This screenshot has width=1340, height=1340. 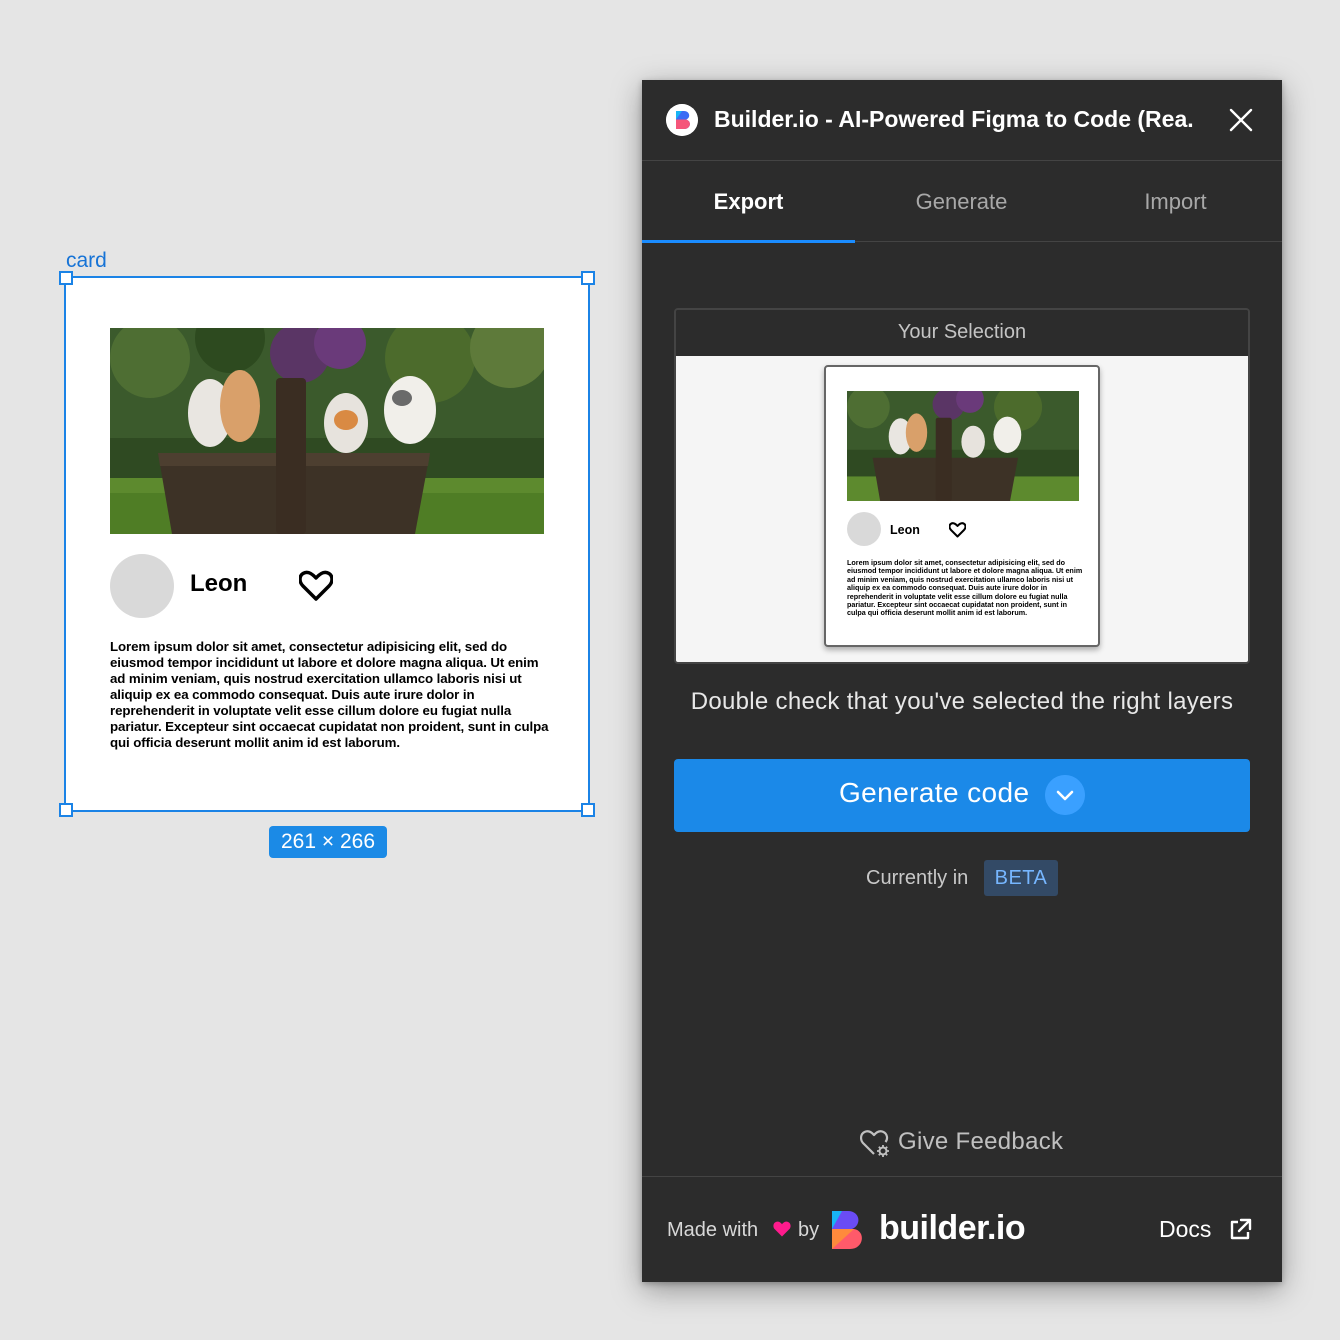 I want to click on preview-heart-icon, so click(x=957, y=530).